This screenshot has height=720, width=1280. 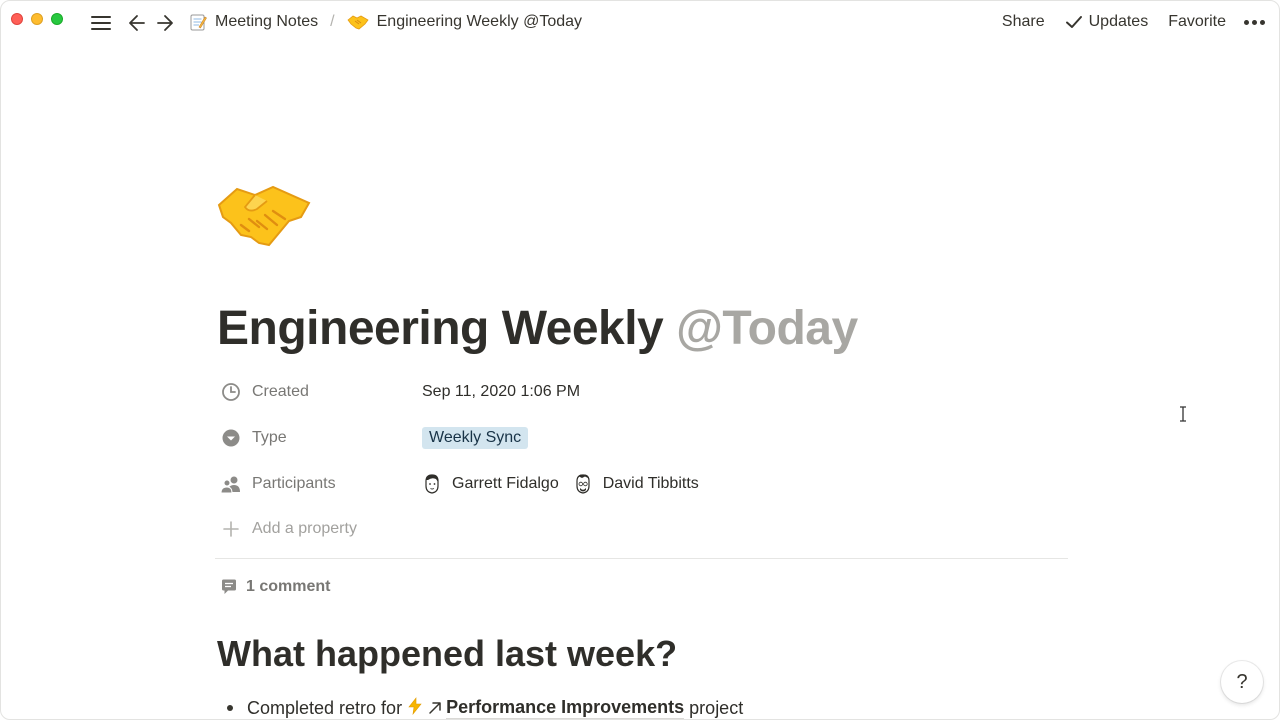 I want to click on bullet-dot, so click(x=230, y=708).